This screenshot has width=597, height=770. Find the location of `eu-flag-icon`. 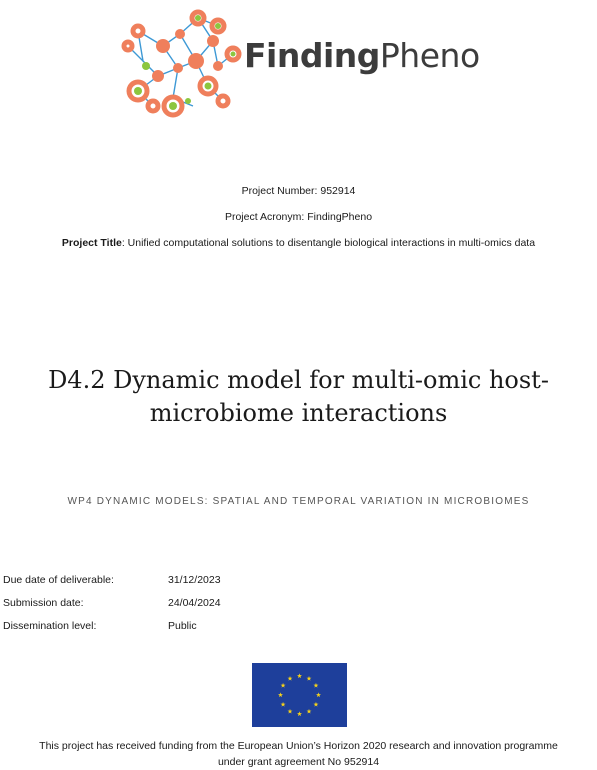

eu-flag-icon is located at coordinates (299, 695).